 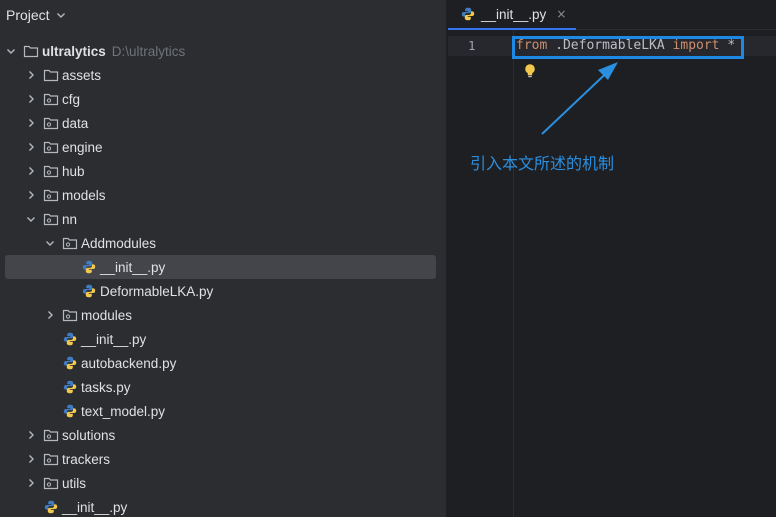 I want to click on tree-item-label: data, so click(x=75, y=123).